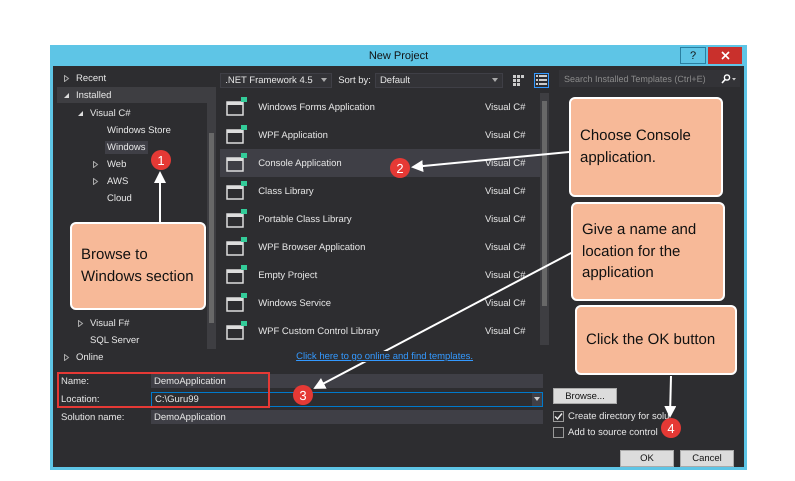 Image resolution: width=795 pixels, height=481 pixels. What do you see at coordinates (380, 247) in the screenshot?
I see `template-item: WPF Browser Application Visual C#` at bounding box center [380, 247].